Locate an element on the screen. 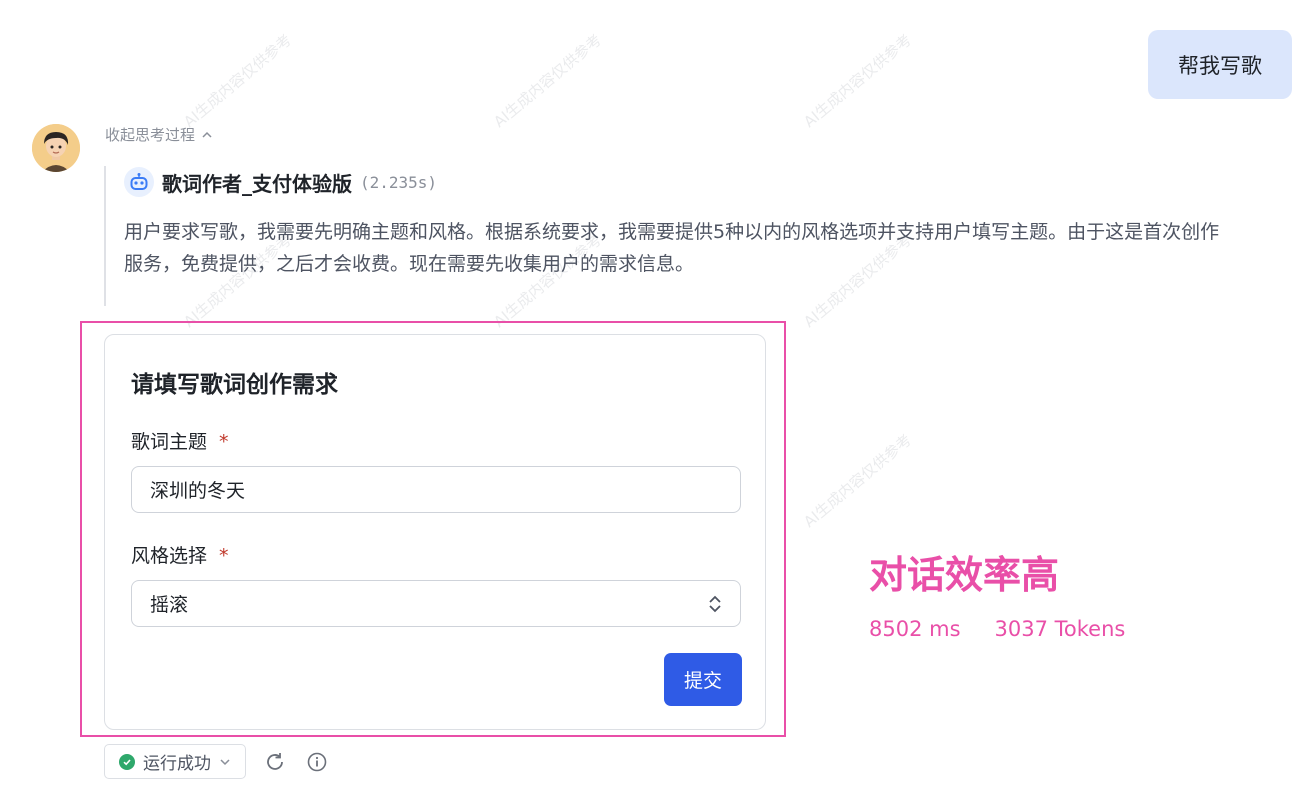 This screenshot has width=1314, height=812. style-label-text: 风格选择 is located at coordinates (169, 556).